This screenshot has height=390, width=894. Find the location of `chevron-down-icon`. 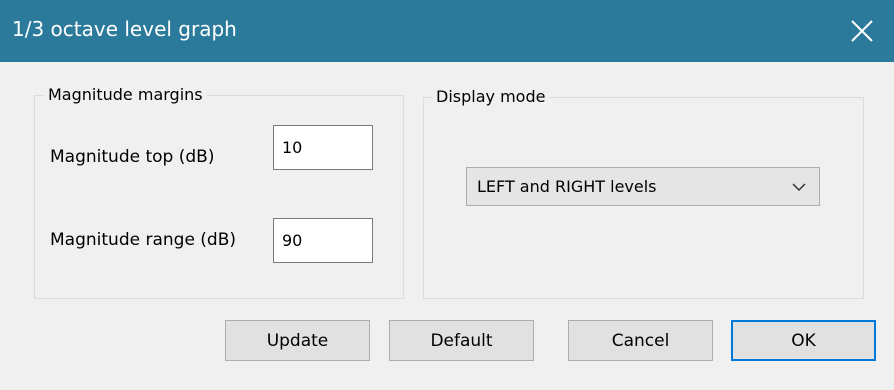

chevron-down-icon is located at coordinates (799, 187).